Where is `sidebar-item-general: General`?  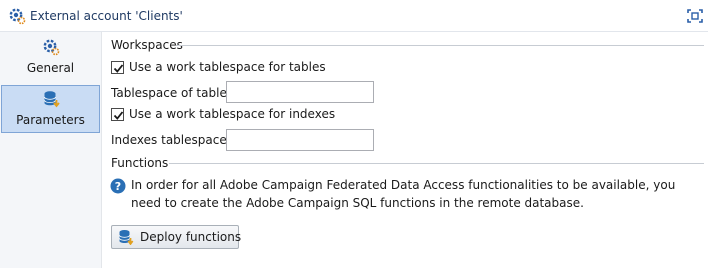 sidebar-item-general: General is located at coordinates (50, 58).